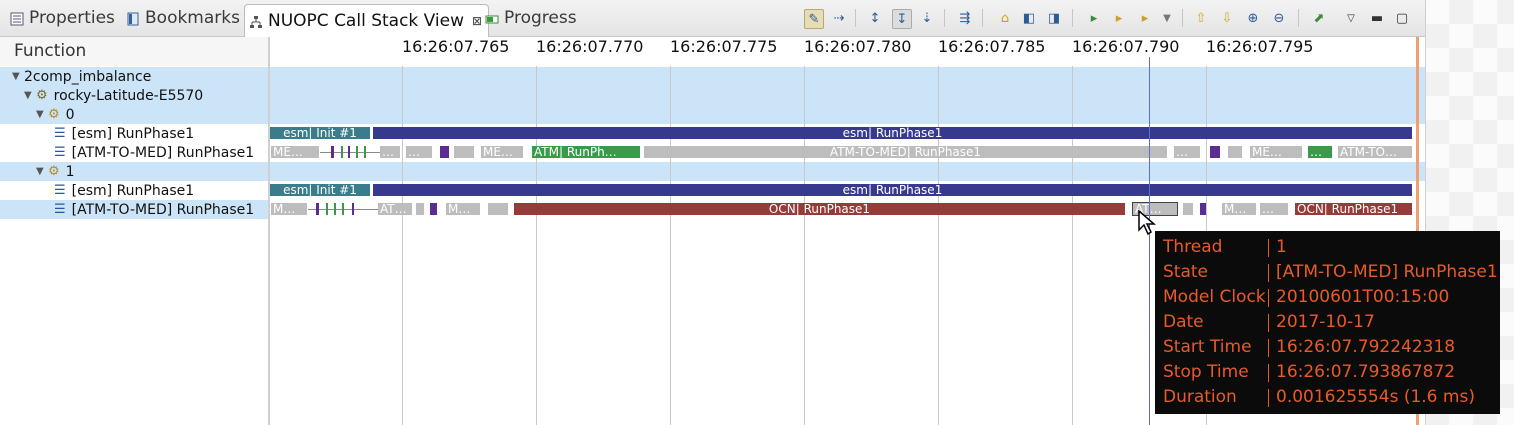 The width and height of the screenshot is (1514, 425). I want to click on sort-name-icon: ↕, so click(875, 18).